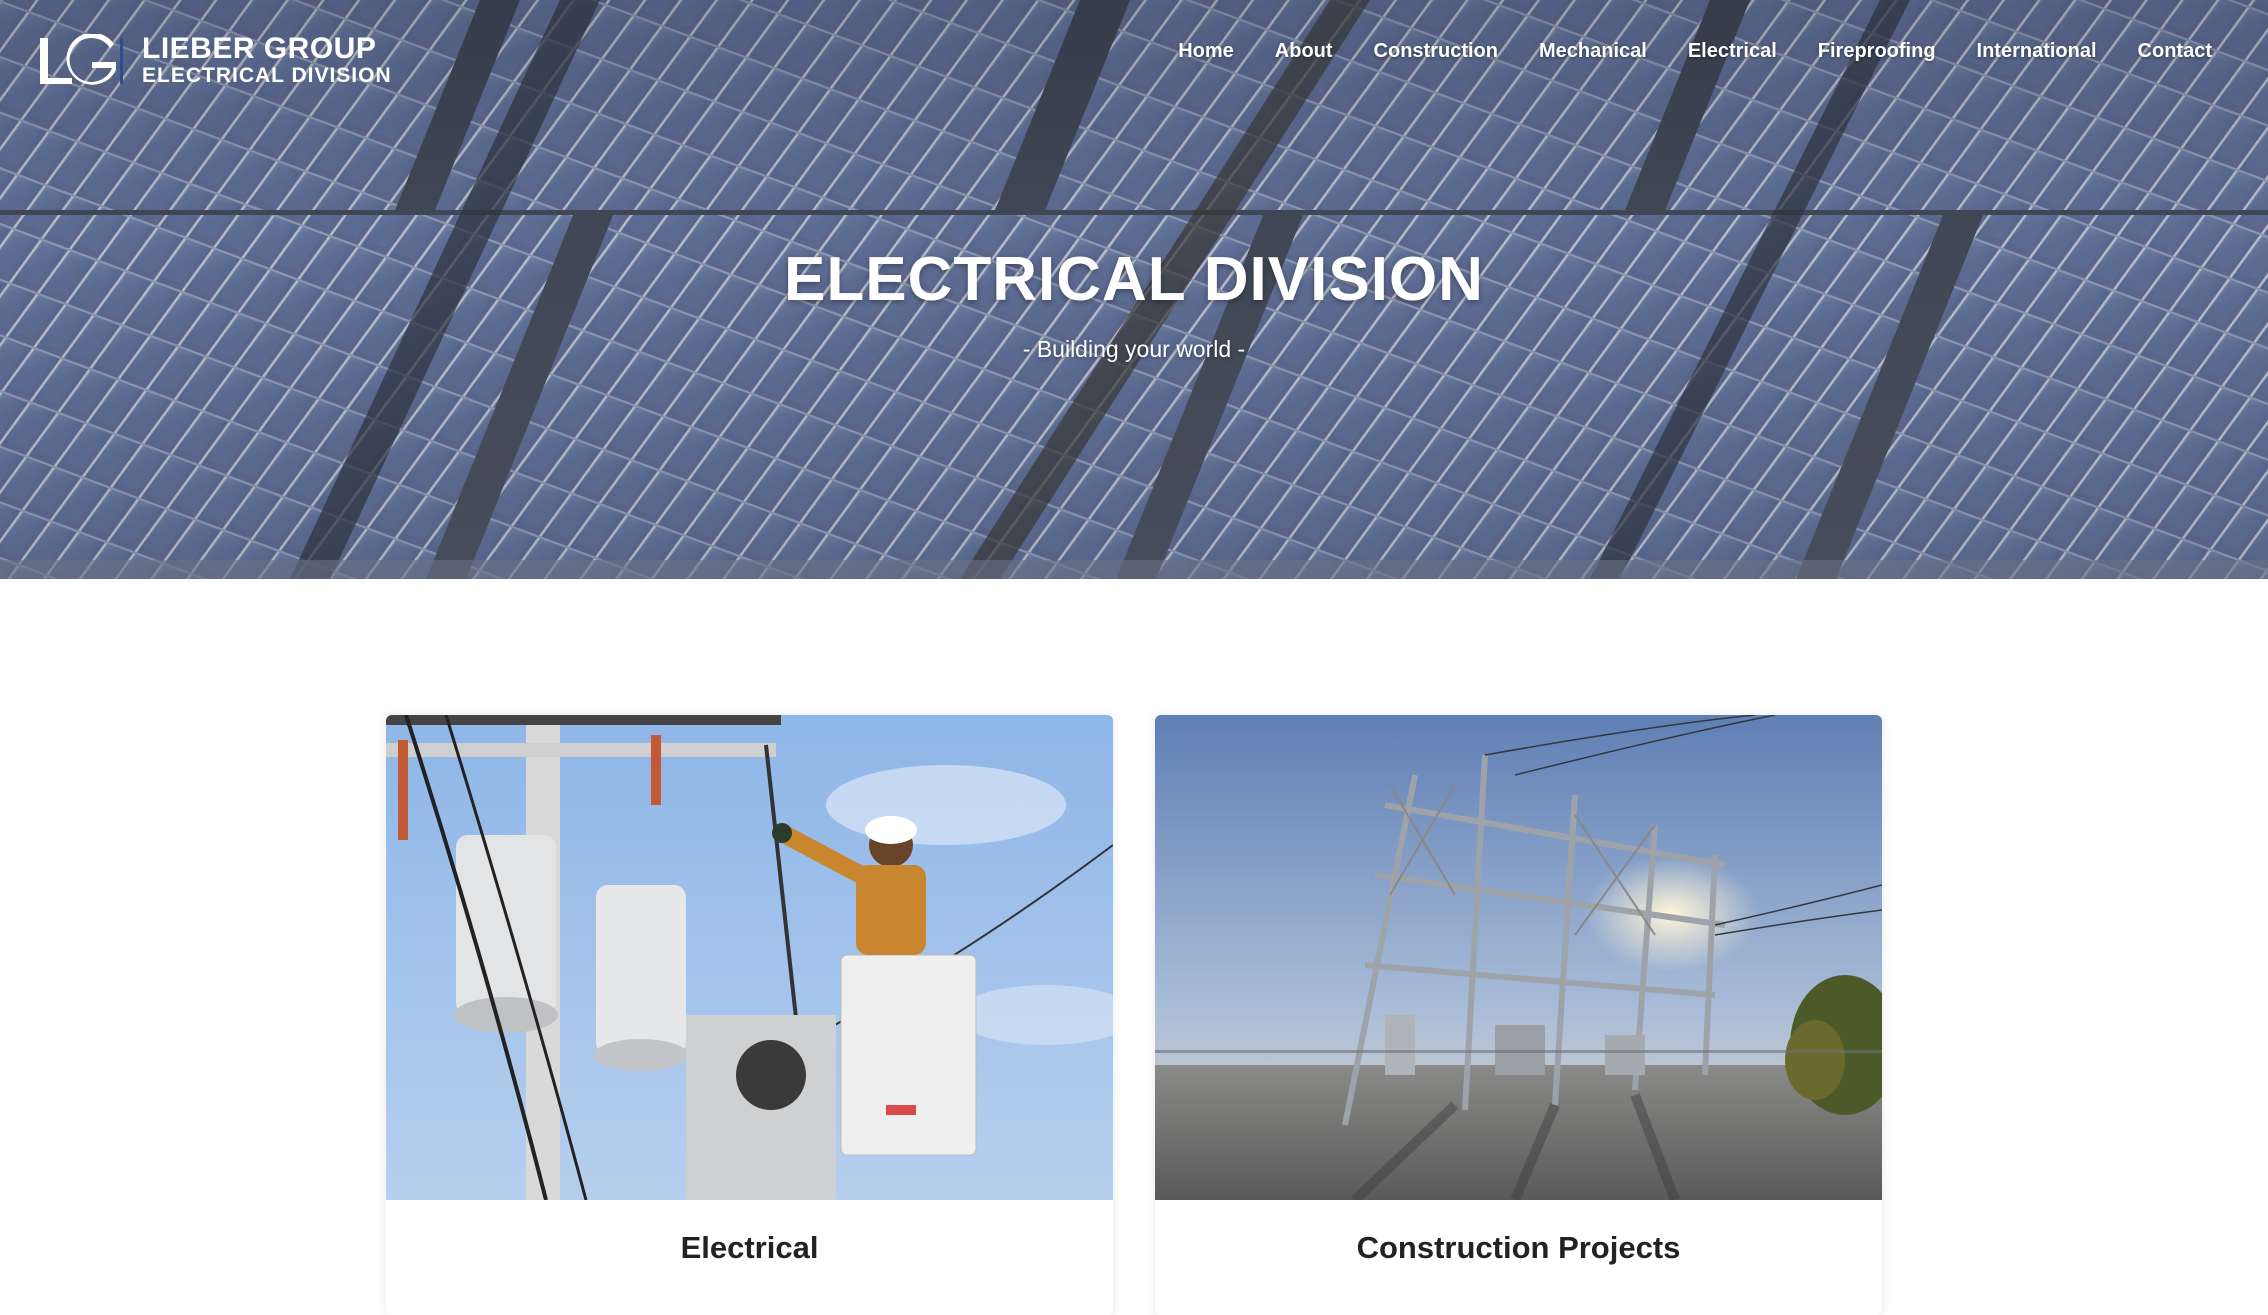 Image resolution: width=2268 pixels, height=1315 pixels. I want to click on nav-contact: Contact, so click(2175, 51).